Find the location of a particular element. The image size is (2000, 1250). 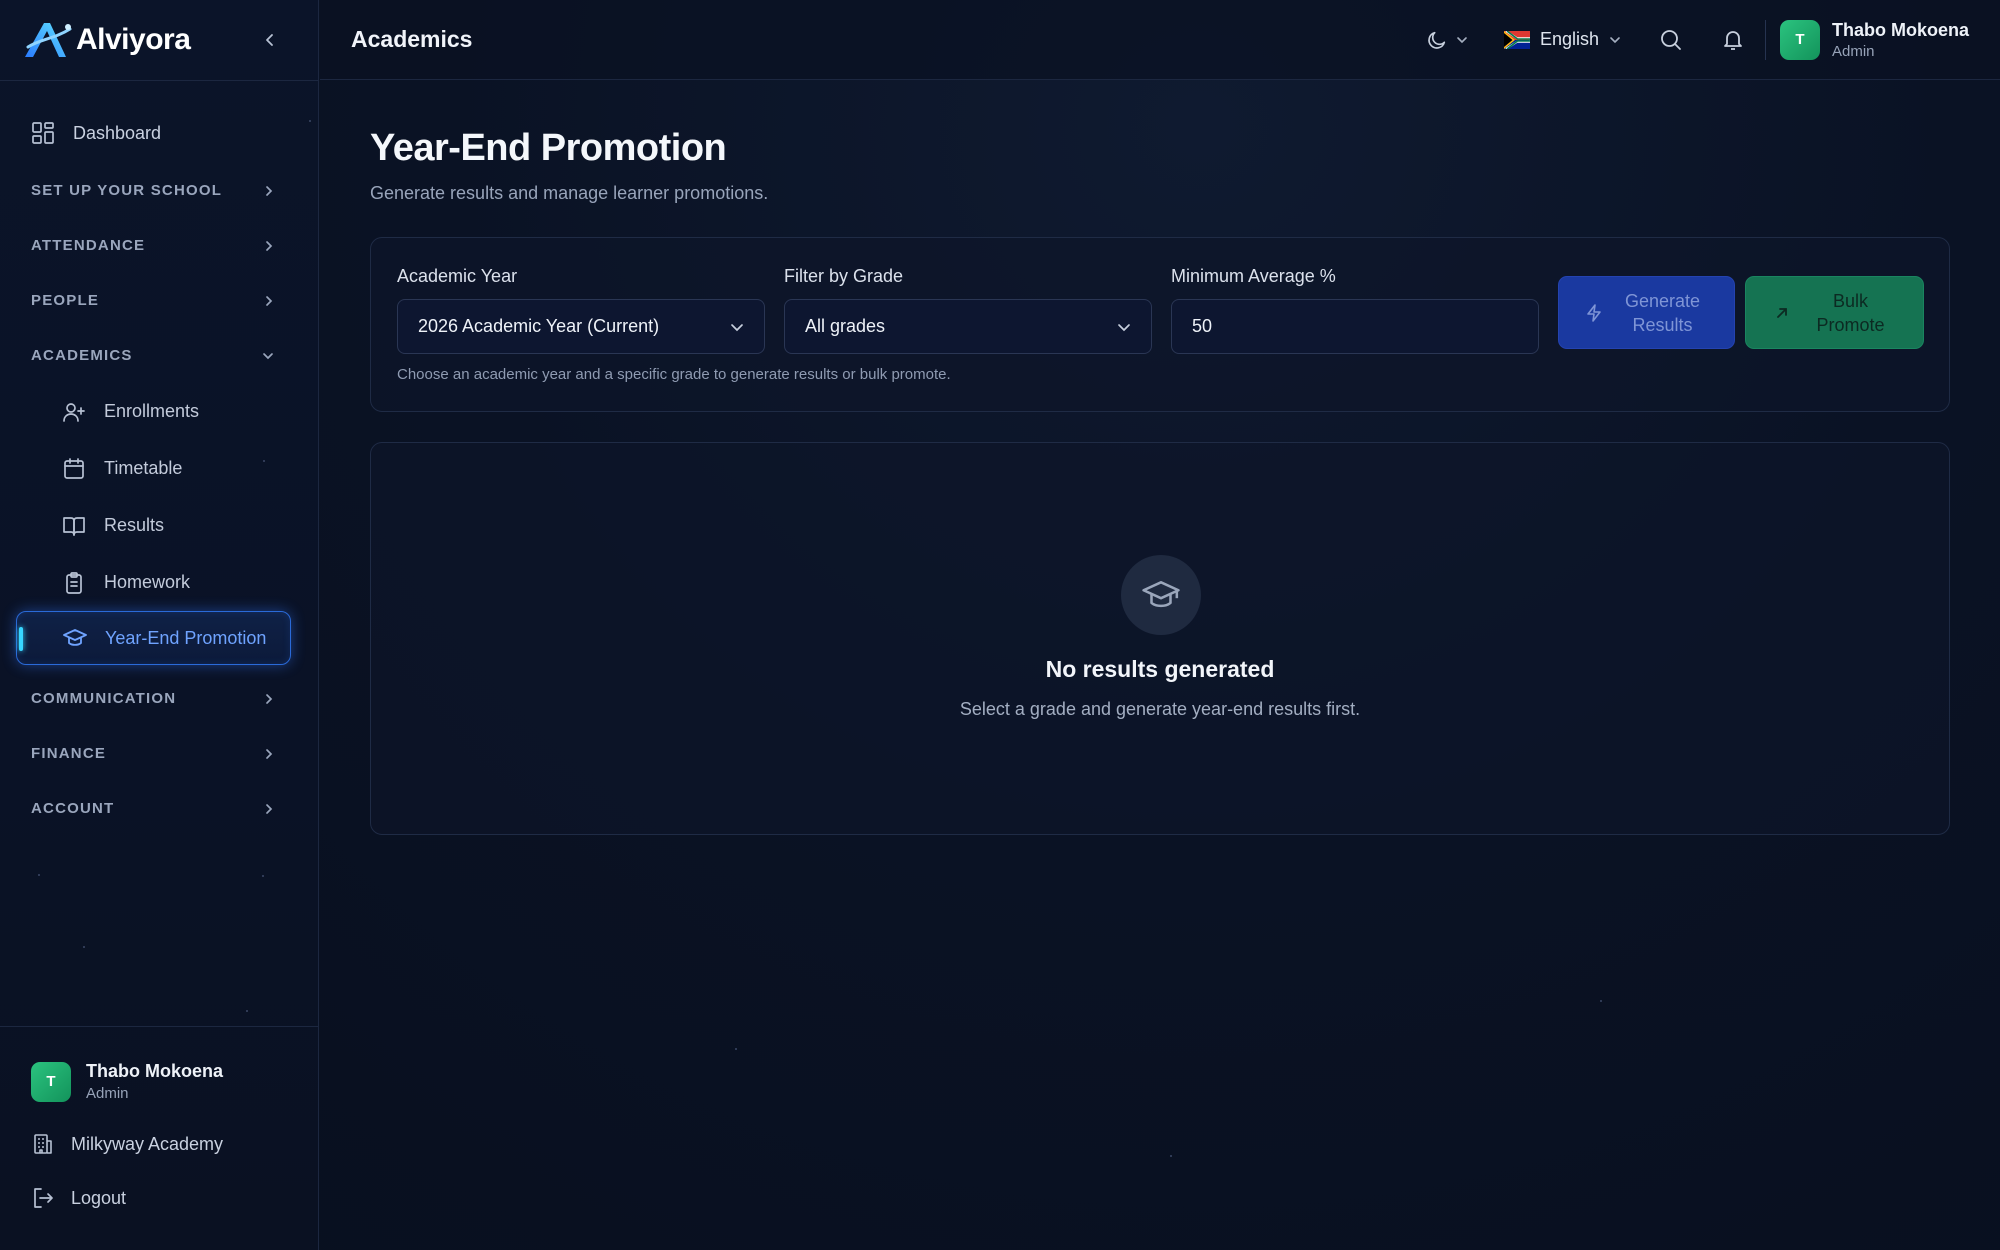

sidebar-item-label: Dashboard is located at coordinates (117, 132).